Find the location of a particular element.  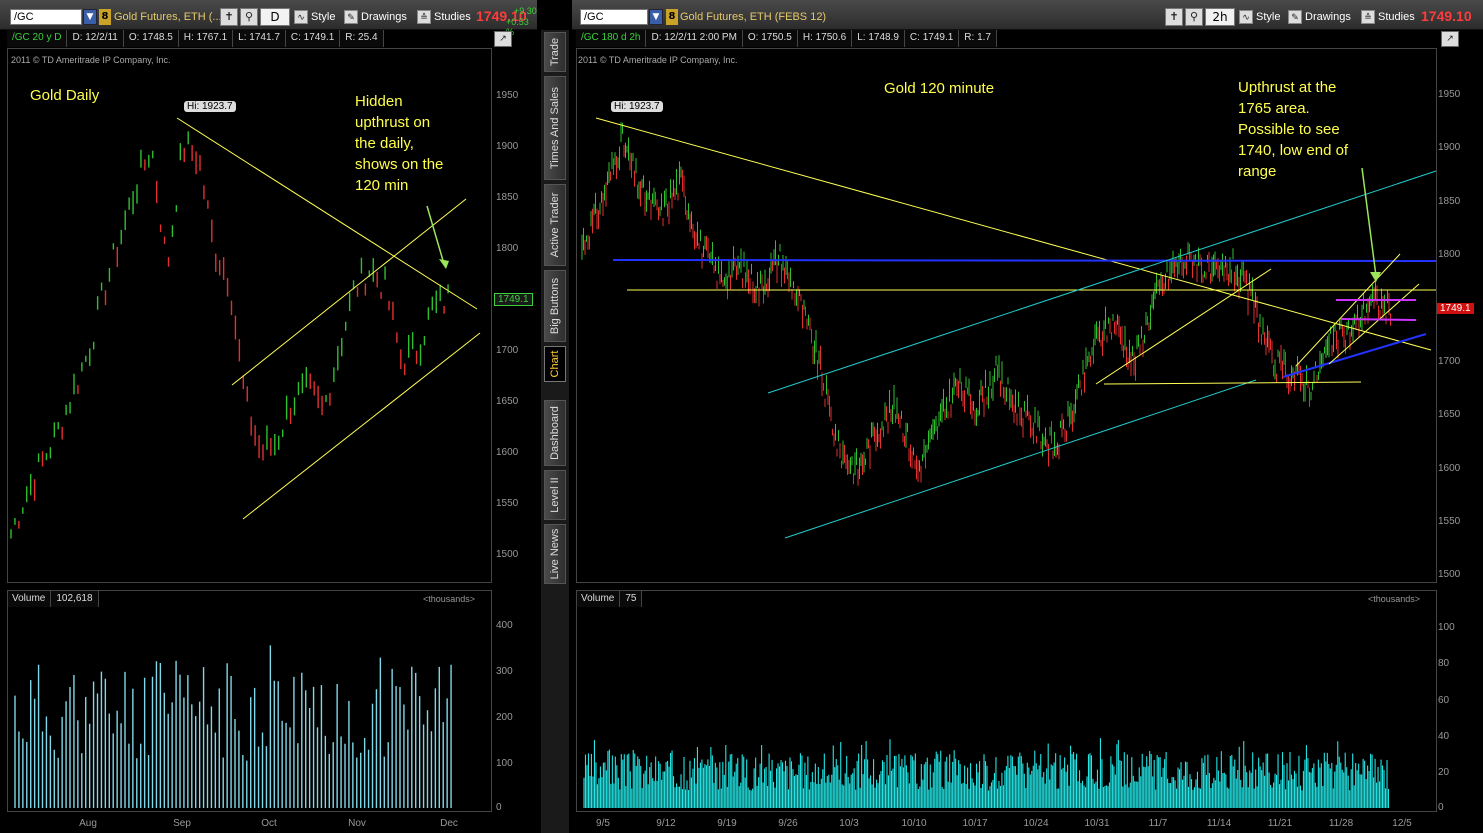

time-axis: Aug Sep Oct Nov Dec is located at coordinates (249, 825).